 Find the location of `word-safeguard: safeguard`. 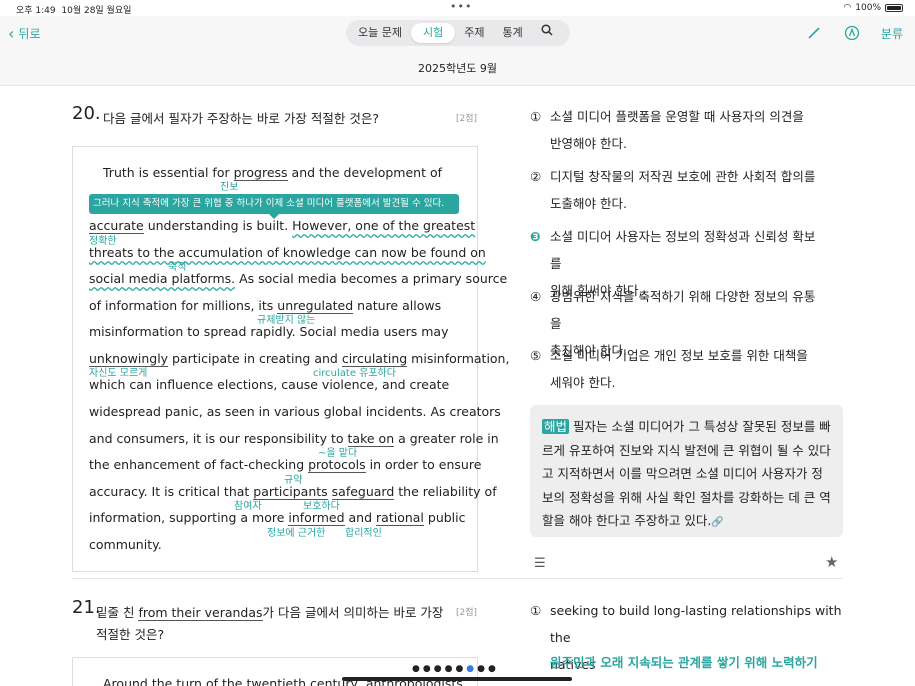

word-safeguard: safeguard is located at coordinates (363, 492).